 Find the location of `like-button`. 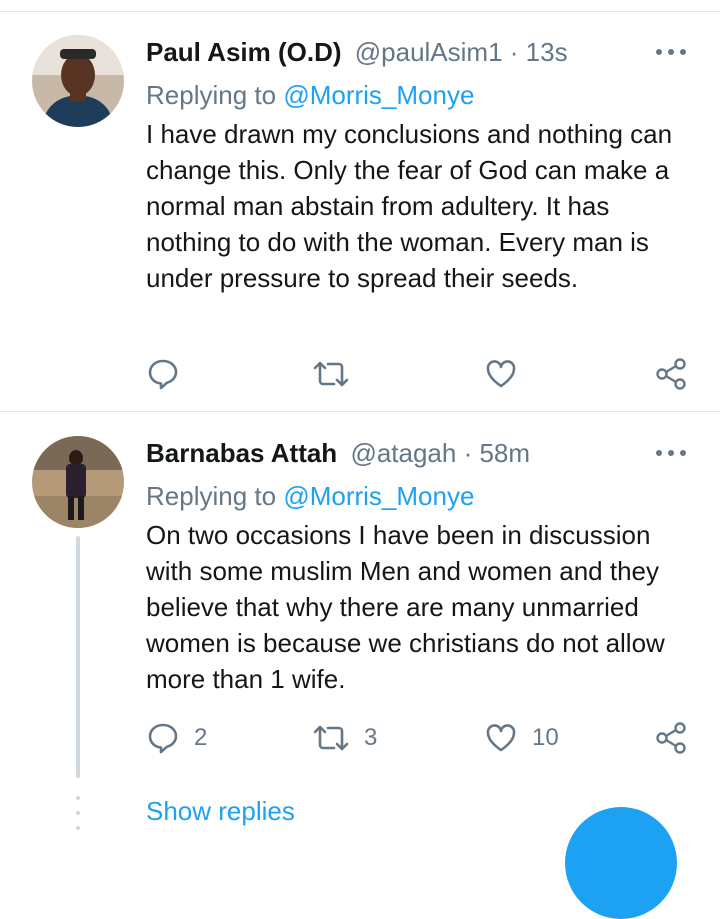

like-button is located at coordinates (508, 374).